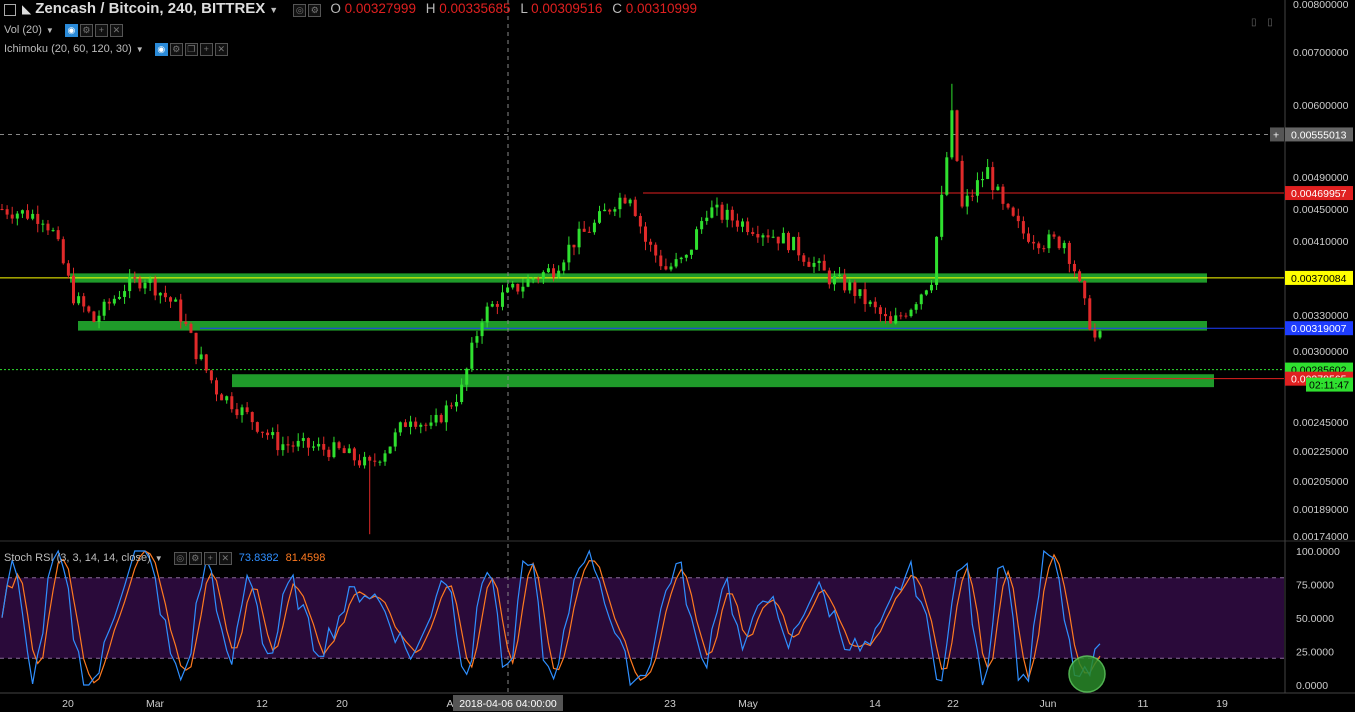  What do you see at coordinates (1315, 653) in the screenshot?
I see `stoch-tick-label: 25.0000` at bounding box center [1315, 653].